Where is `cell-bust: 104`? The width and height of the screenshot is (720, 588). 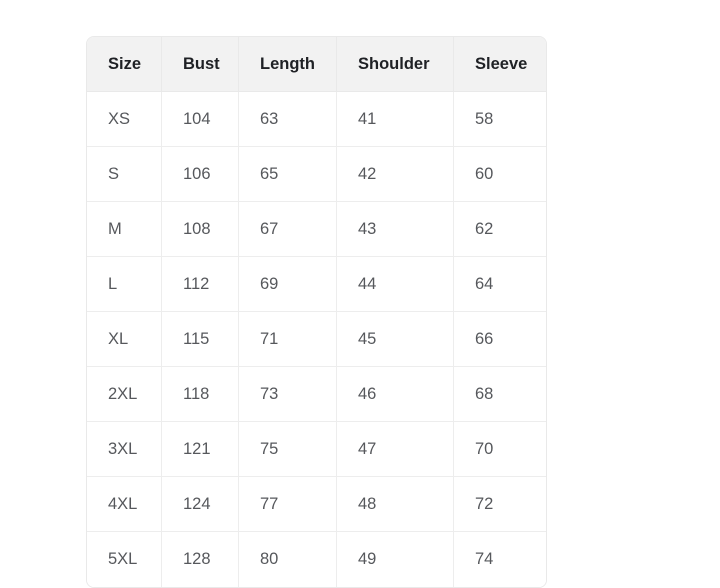
cell-bust: 104 is located at coordinates (200, 119).